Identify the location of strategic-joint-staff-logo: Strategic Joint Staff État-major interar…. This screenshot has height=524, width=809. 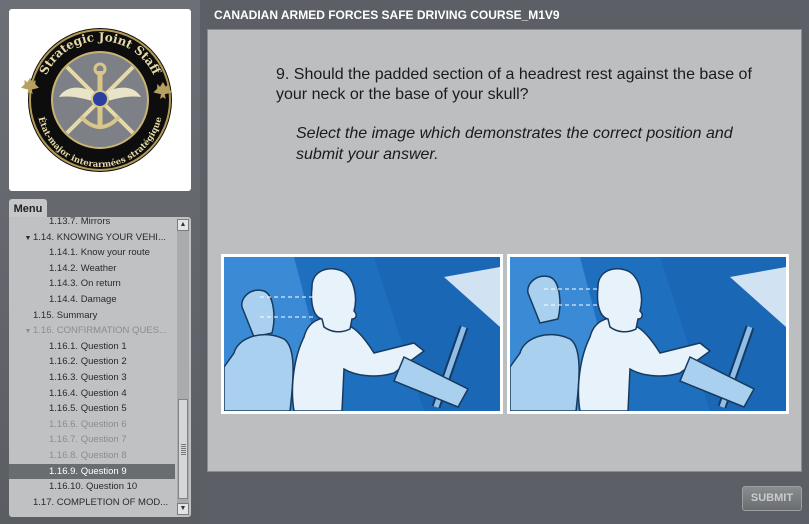
(97, 100).